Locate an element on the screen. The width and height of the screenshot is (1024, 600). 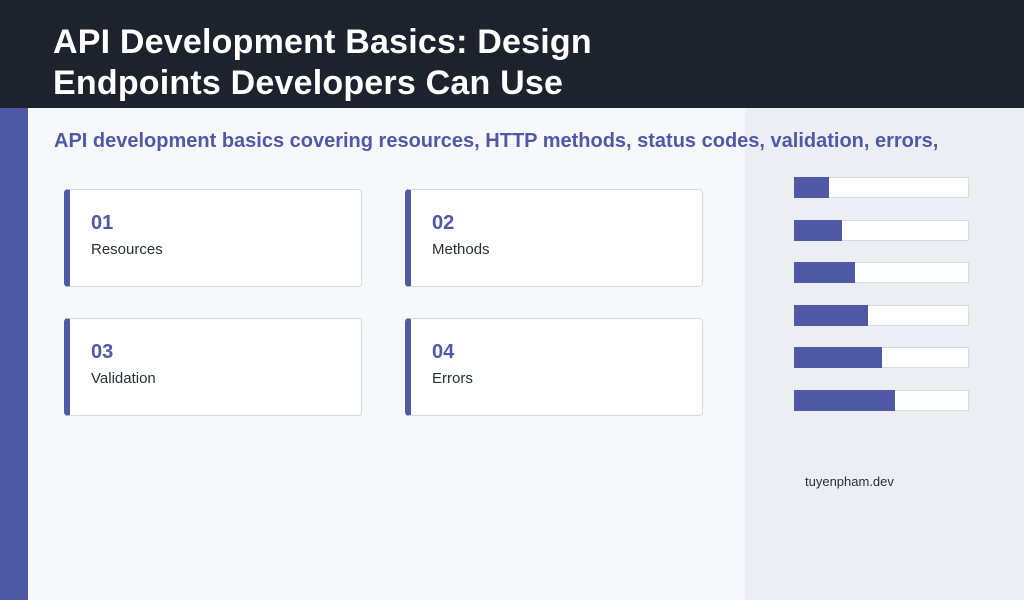
topic-card-resources: 01 Resources is located at coordinates (213, 238).